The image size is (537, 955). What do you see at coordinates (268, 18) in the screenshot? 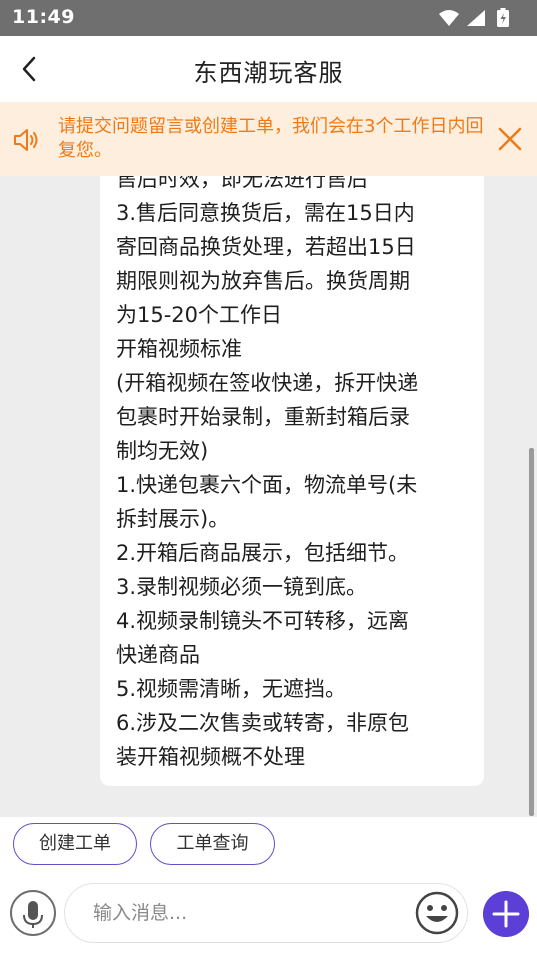
I see `status-bar: 11:49` at bounding box center [268, 18].